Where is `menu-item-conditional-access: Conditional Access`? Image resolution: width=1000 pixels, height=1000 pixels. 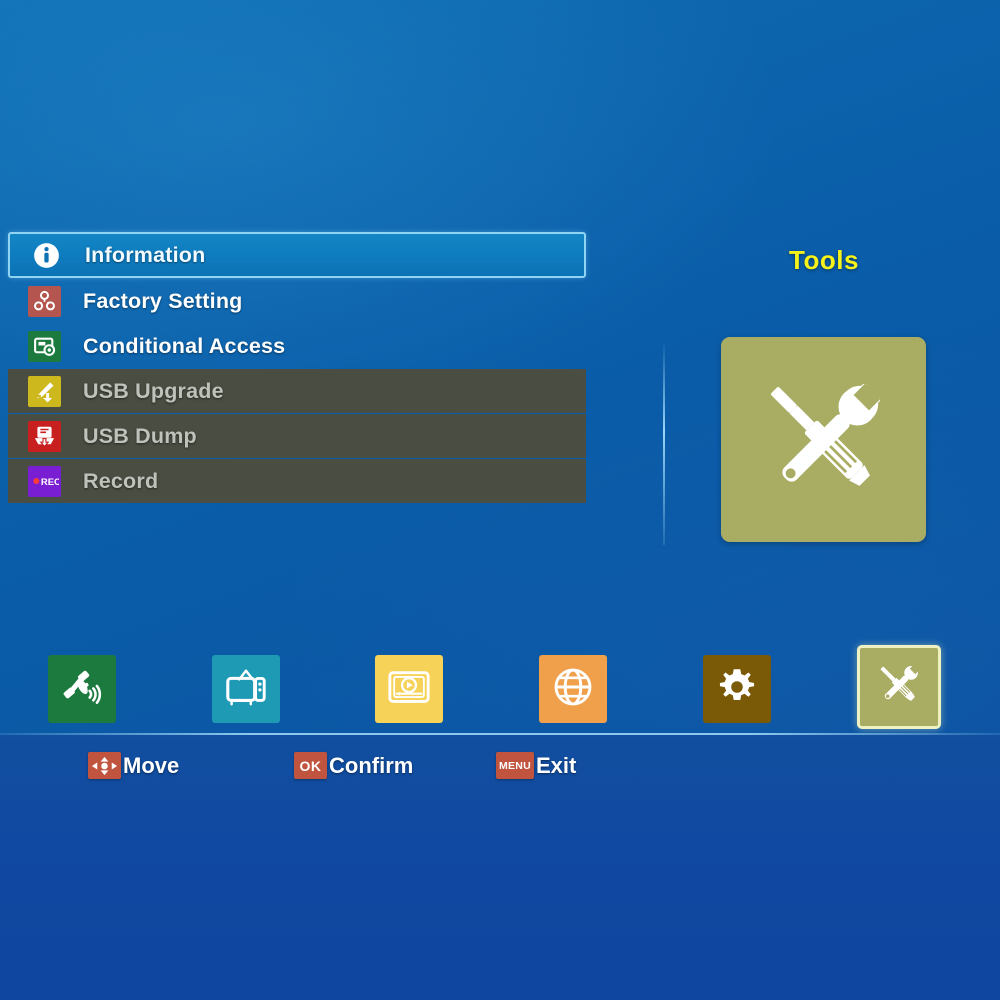
menu-item-conditional-access: Conditional Access is located at coordinates (297, 346).